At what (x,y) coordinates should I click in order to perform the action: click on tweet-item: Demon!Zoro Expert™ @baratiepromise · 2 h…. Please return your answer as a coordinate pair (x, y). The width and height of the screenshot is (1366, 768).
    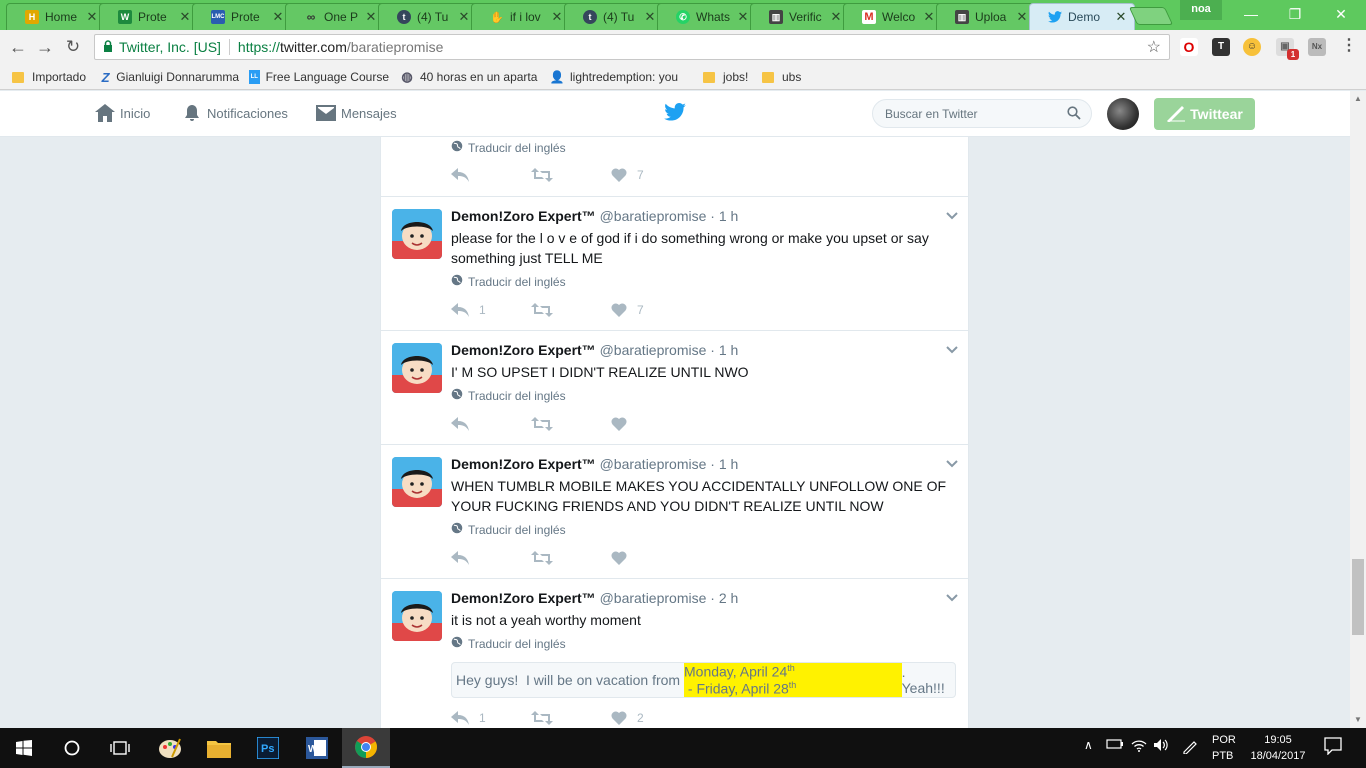
    Looking at the image, I should click on (674, 653).